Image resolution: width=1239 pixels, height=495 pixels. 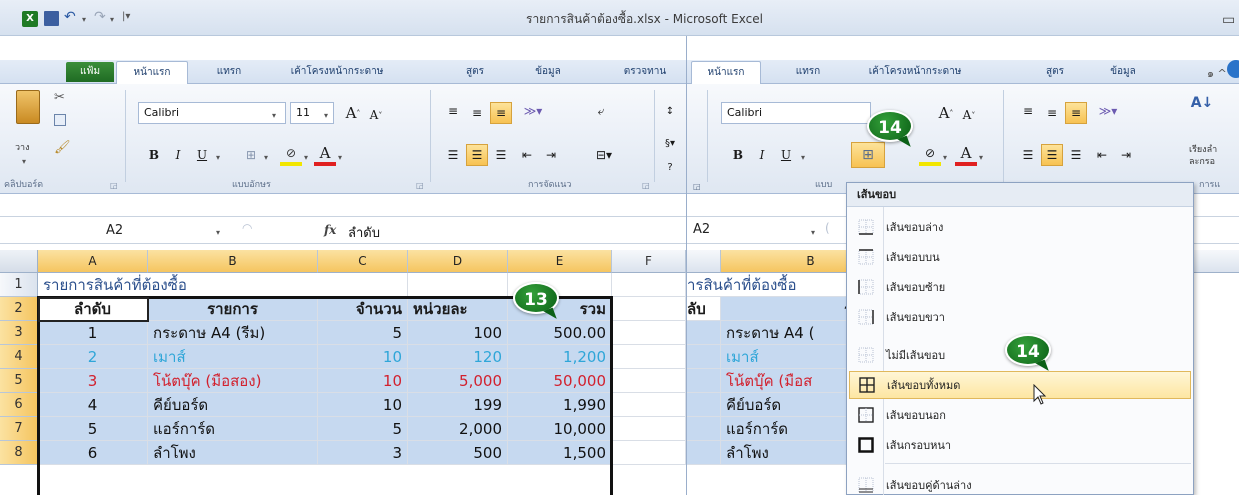 I want to click on column-header-c: C, so click(x=363, y=261).